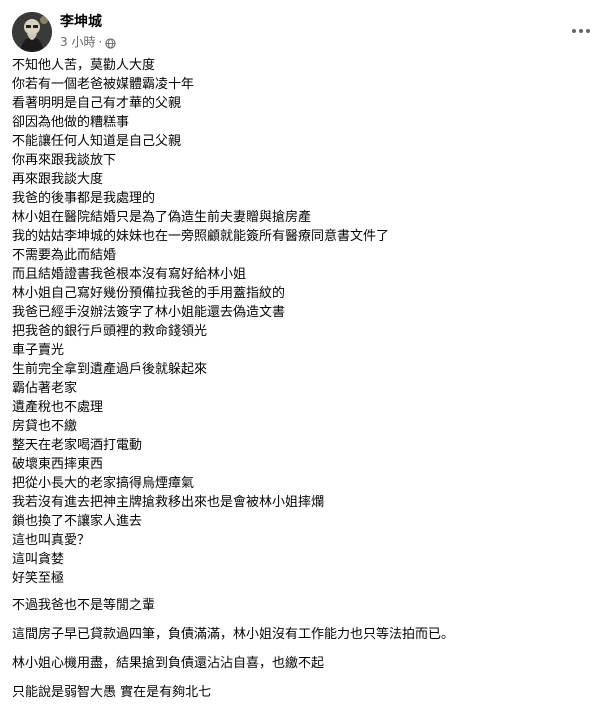  I want to click on avatar-image, so click(32, 32).